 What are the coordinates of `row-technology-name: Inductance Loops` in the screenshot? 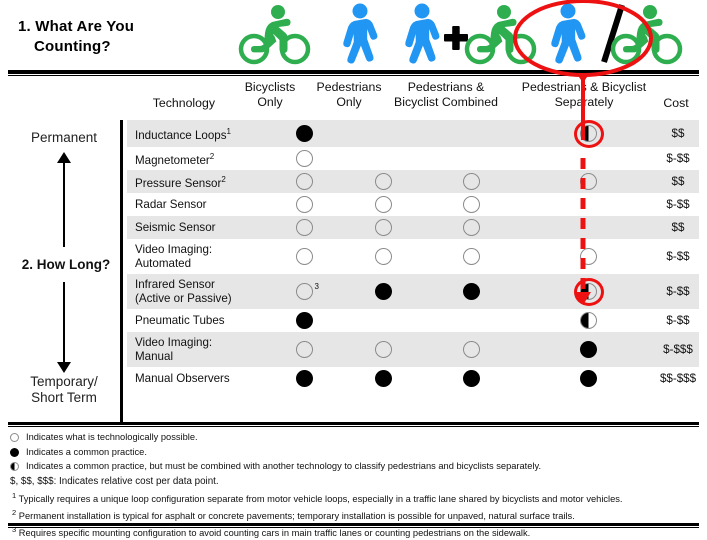 It's located at (181, 135).